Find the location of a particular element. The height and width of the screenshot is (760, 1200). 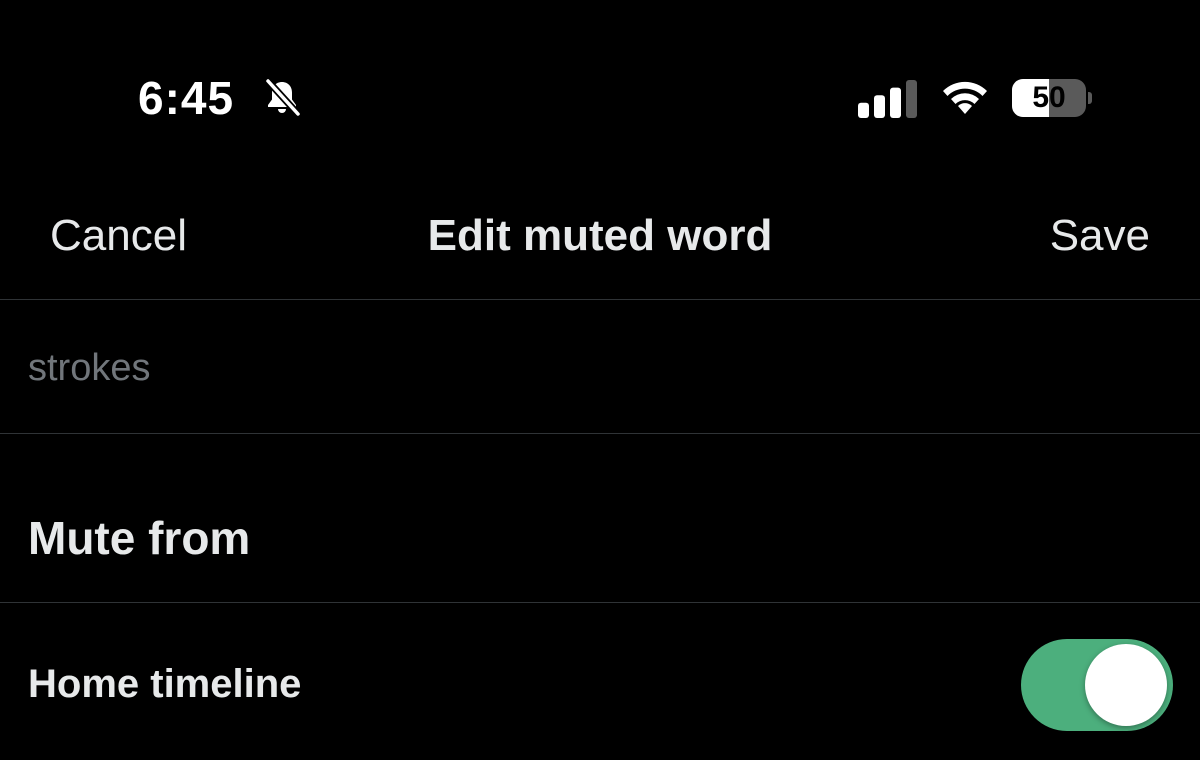

bell-slash-icon is located at coordinates (283, 97).